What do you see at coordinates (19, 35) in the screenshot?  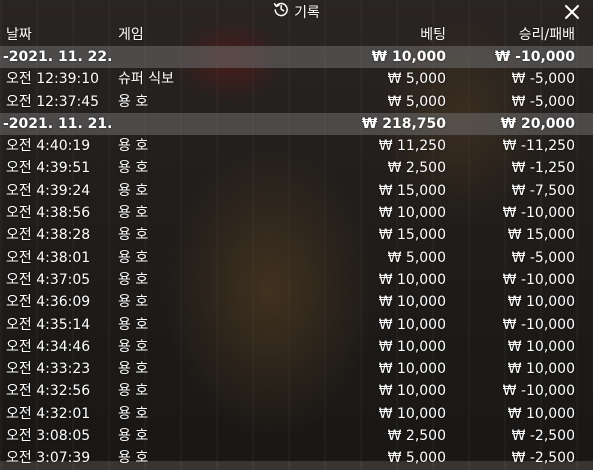 I see `column-header-date: 날짜` at bounding box center [19, 35].